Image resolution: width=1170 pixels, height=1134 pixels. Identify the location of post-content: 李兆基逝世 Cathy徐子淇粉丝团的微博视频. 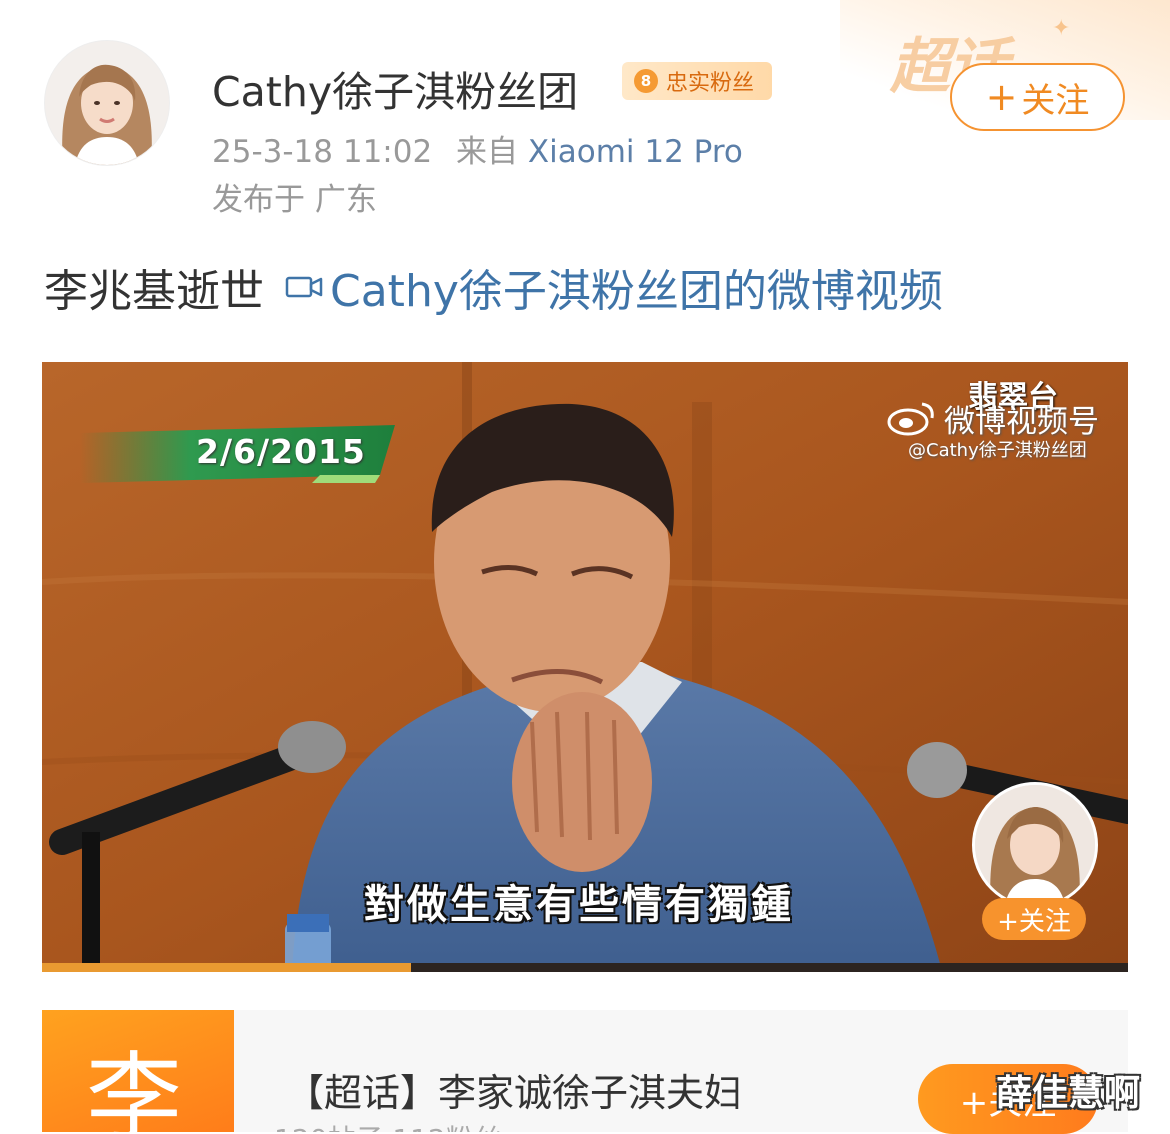
(493, 287).